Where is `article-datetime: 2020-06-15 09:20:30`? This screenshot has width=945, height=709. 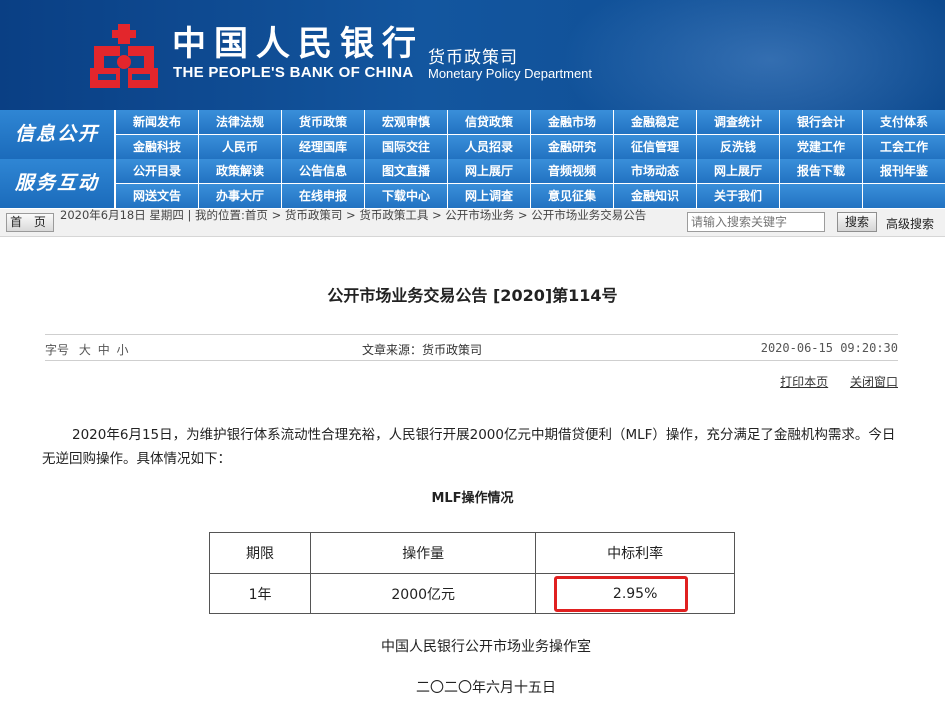
article-datetime: 2020-06-15 09:20:30 is located at coordinates (829, 348).